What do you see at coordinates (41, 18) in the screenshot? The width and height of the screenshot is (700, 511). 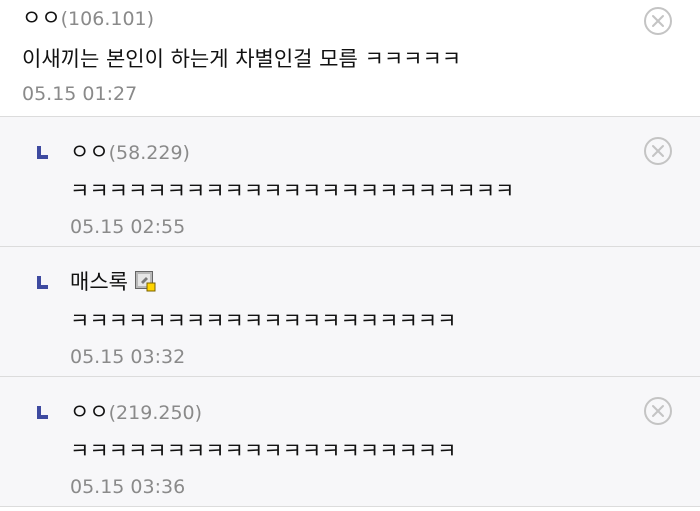 I see `comment-nickname: ㅇㅇ` at bounding box center [41, 18].